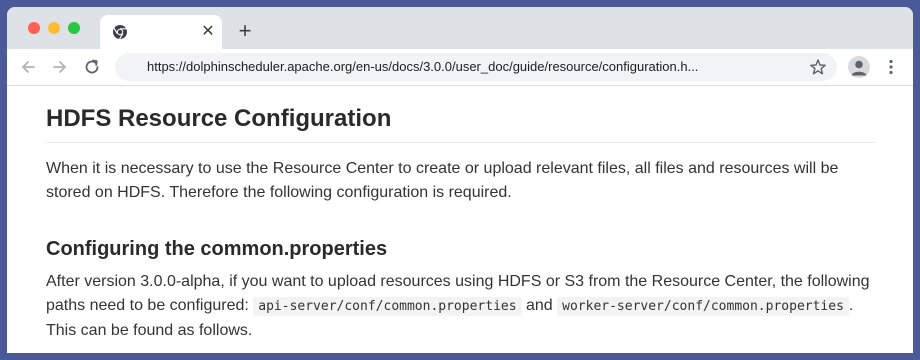  Describe the element at coordinates (818, 67) in the screenshot. I see `bookmark-star-icon` at that location.